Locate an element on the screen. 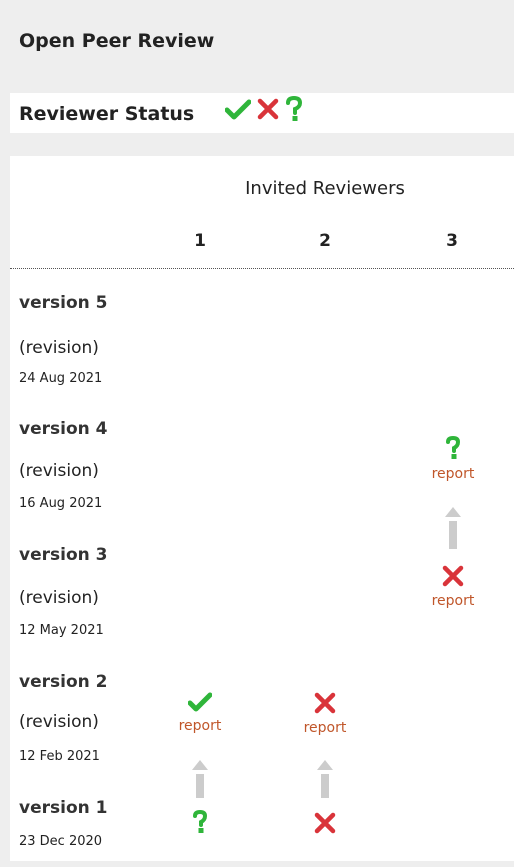 The height and width of the screenshot is (867, 514). version-2-label: version 2 is located at coordinates (63, 682).